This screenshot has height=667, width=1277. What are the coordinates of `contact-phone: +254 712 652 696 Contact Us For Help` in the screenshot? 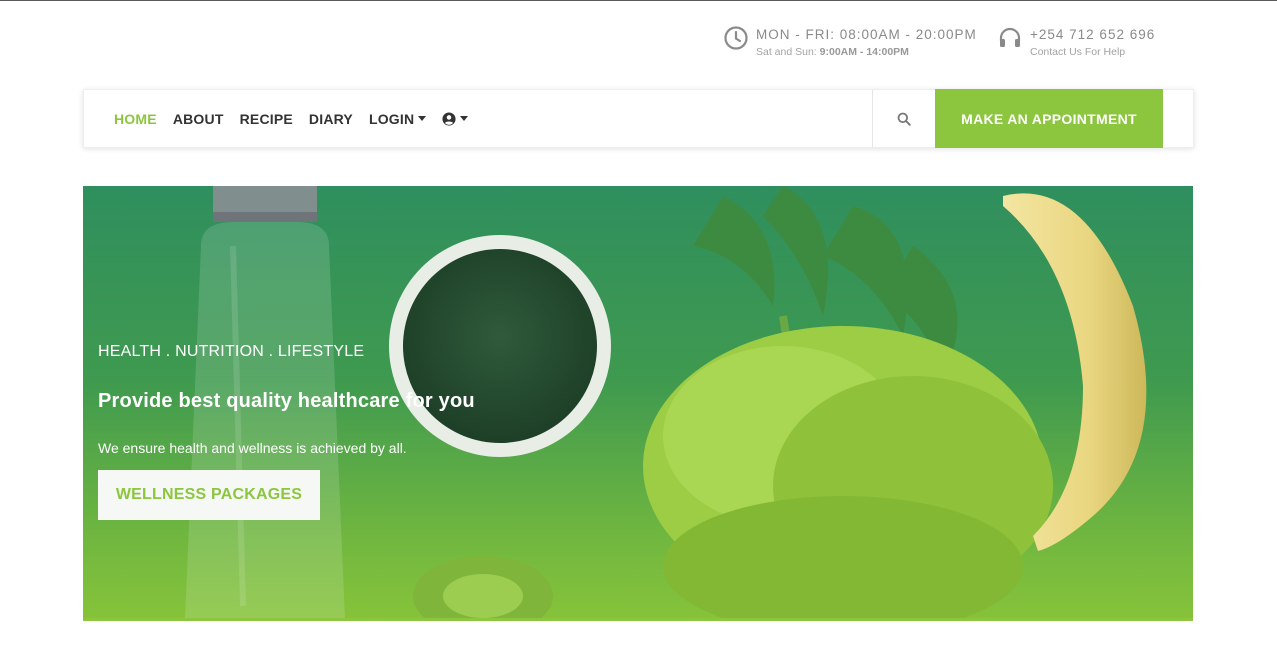 It's located at (1076, 42).